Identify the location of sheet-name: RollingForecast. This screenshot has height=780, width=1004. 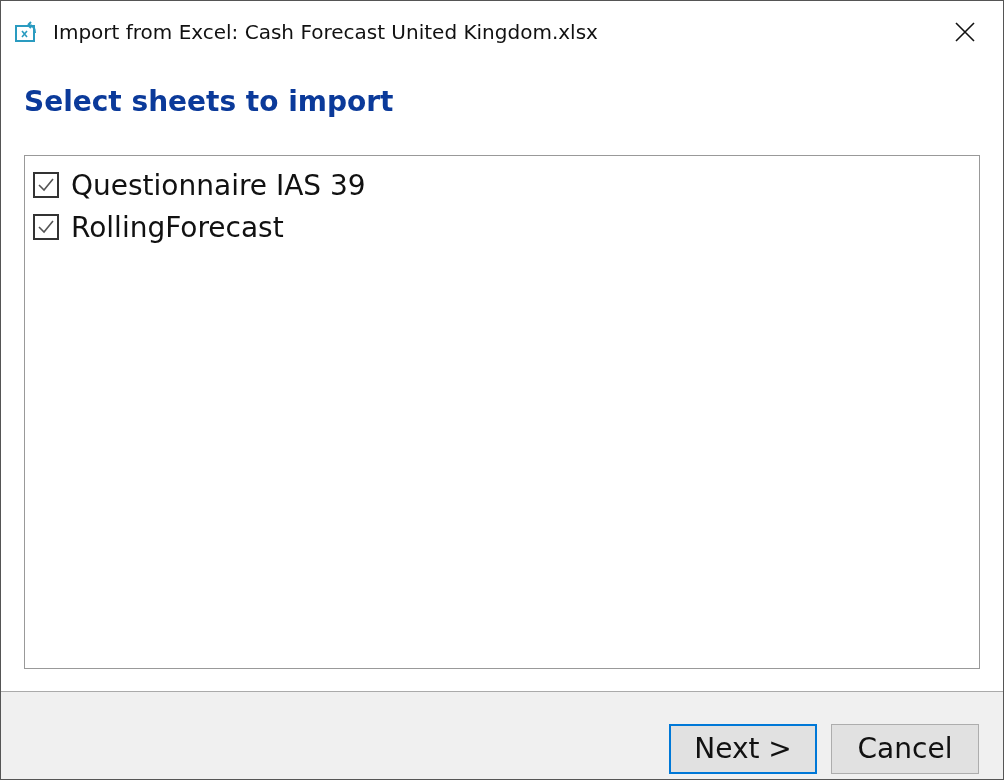
(177, 227).